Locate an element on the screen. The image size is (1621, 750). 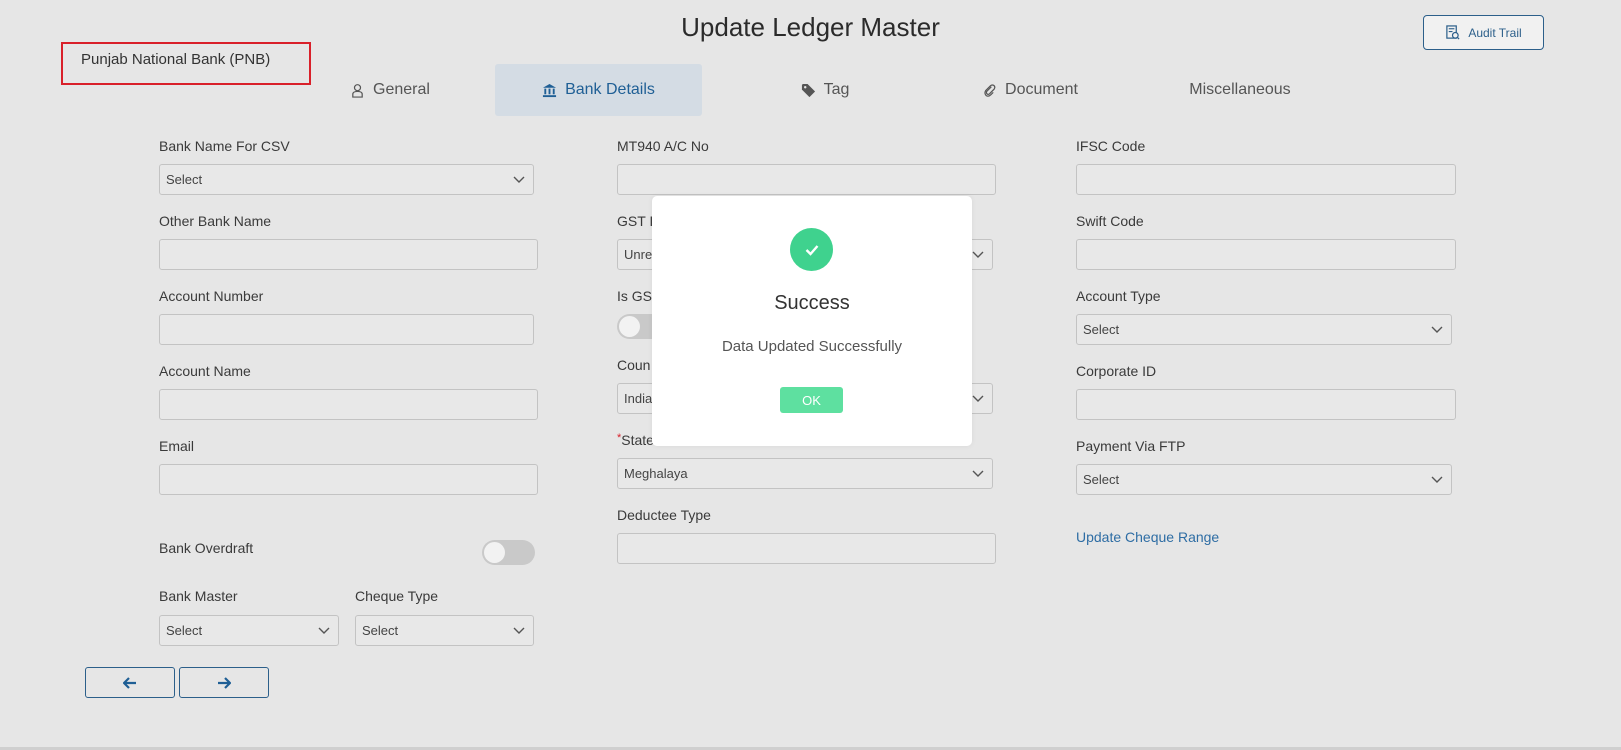
modal-message: Data Updated Successfully is located at coordinates (812, 346).